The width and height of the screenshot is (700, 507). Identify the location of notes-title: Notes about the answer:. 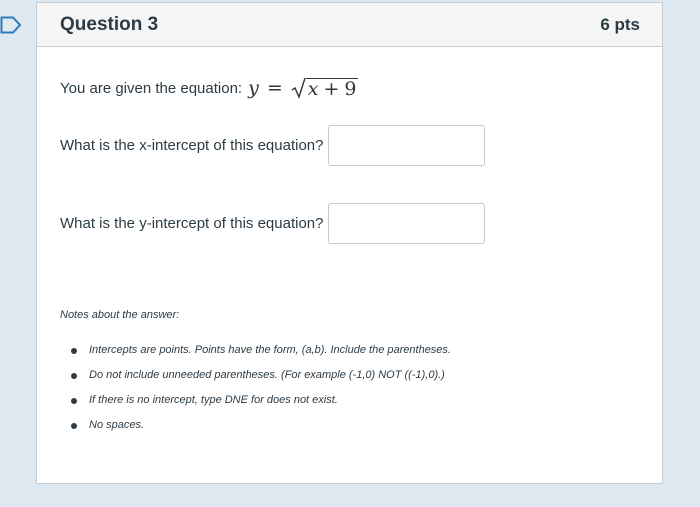
(120, 315).